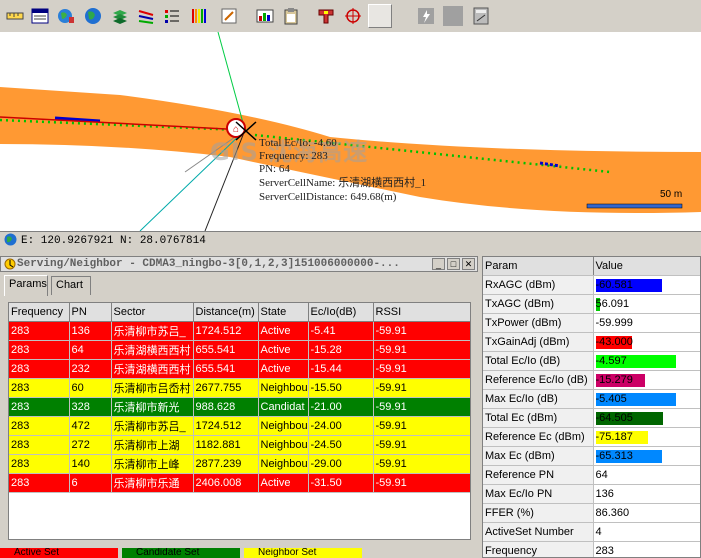  Describe the element at coordinates (15, 16) in the screenshot. I see `ruler-icon` at that location.